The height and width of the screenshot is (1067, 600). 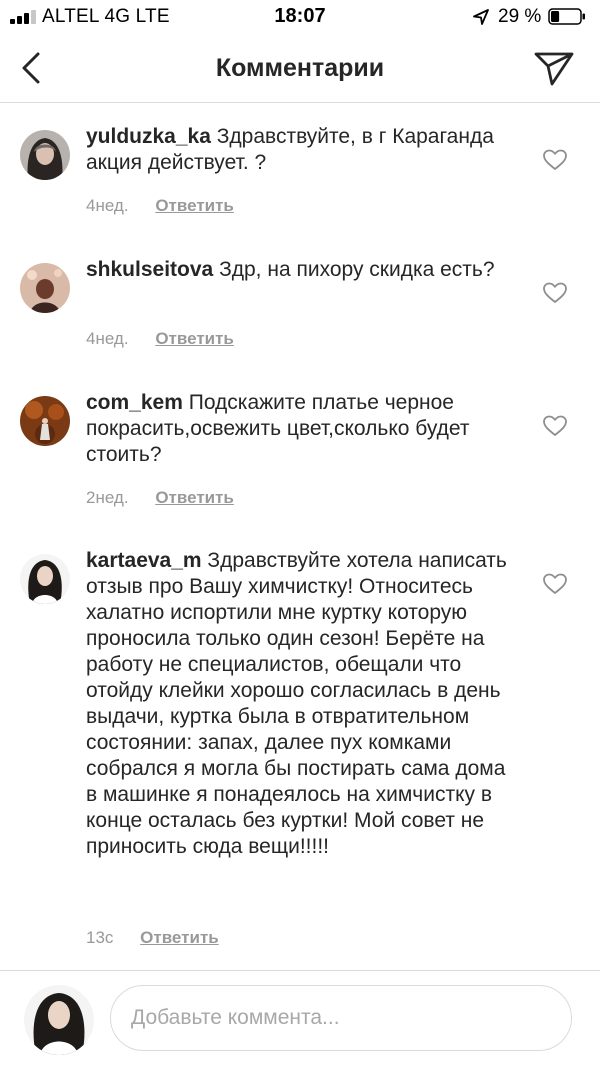 I want to click on location-arrow-icon, so click(x=481, y=17).